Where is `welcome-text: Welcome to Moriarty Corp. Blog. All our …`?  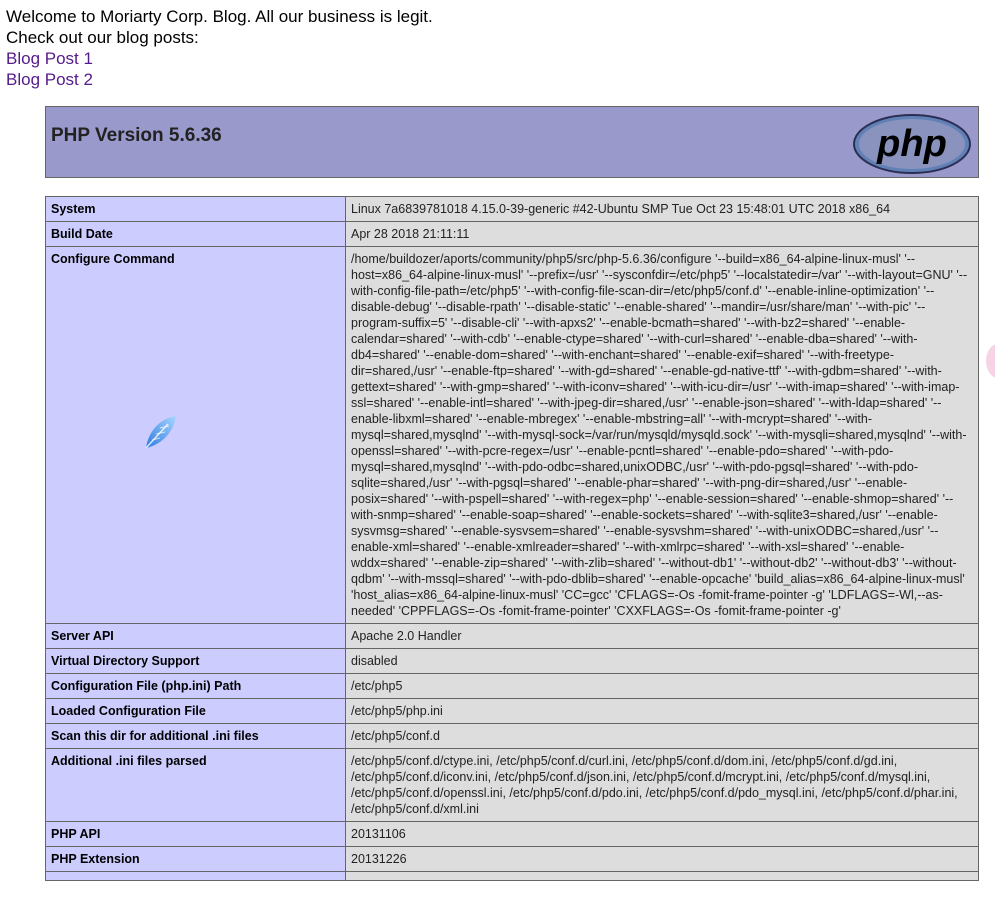
welcome-text: Welcome to Moriarty Corp. Blog. All our … is located at coordinates (219, 16).